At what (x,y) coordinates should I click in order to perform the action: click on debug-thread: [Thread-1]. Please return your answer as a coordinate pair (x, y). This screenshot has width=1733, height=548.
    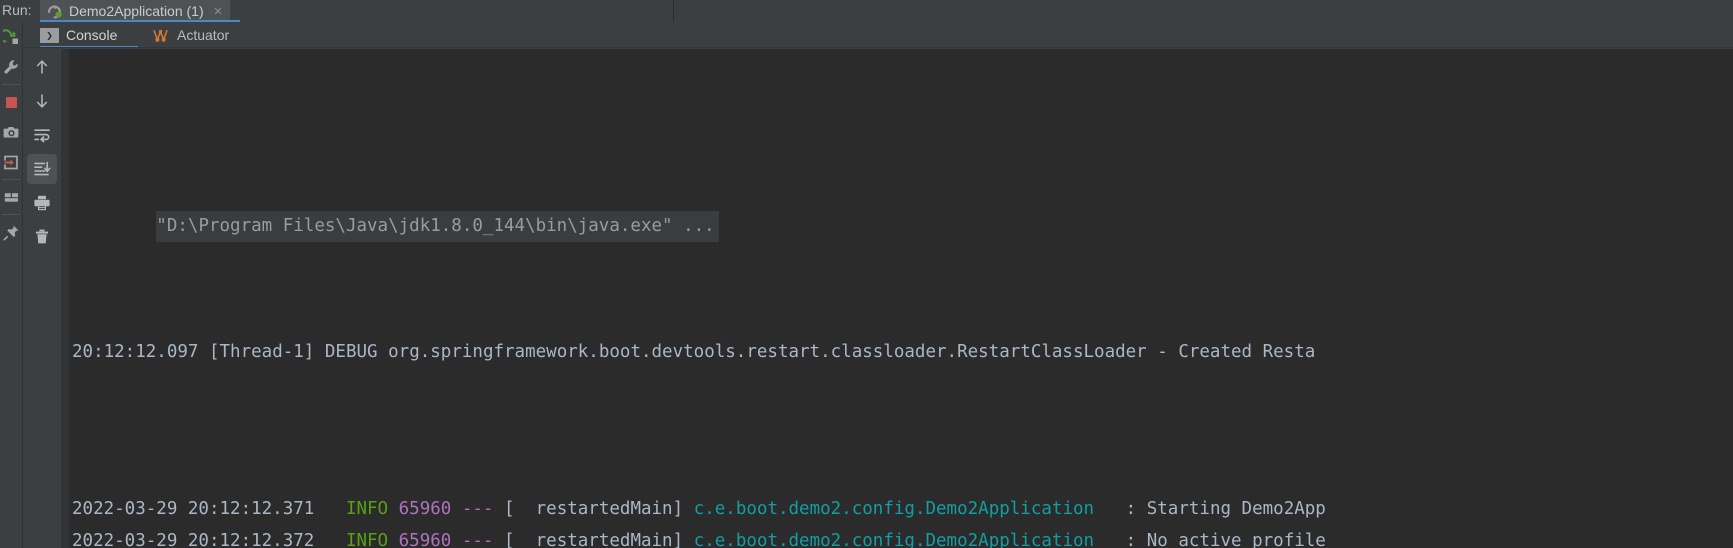
    Looking at the image, I should click on (261, 351).